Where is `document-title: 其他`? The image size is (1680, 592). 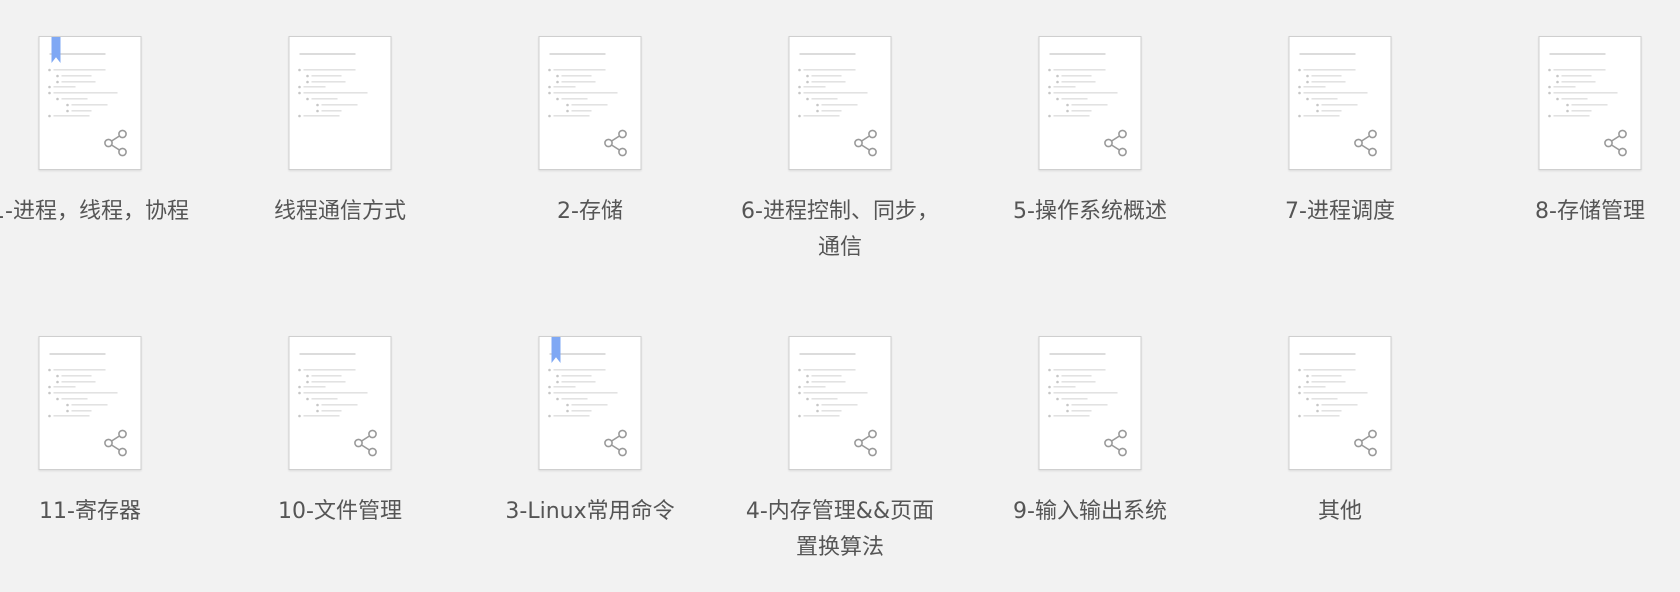
document-title: 其他 is located at coordinates (1339, 511).